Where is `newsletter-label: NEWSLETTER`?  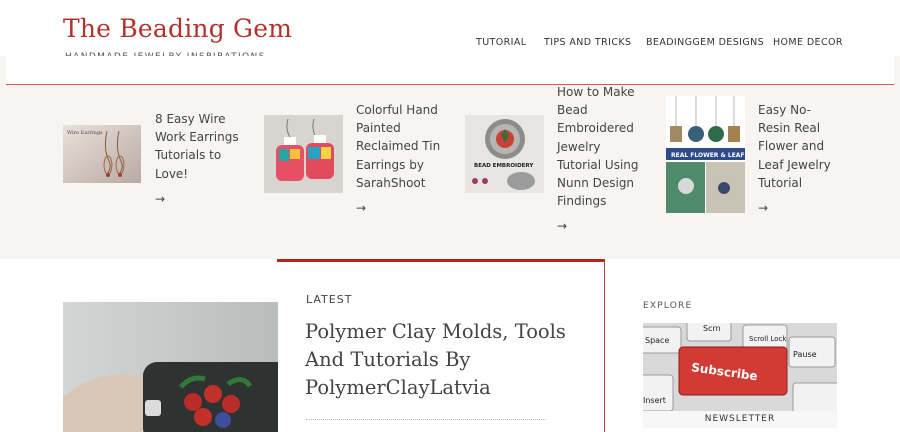
newsletter-label: NEWSLETTER is located at coordinates (740, 419).